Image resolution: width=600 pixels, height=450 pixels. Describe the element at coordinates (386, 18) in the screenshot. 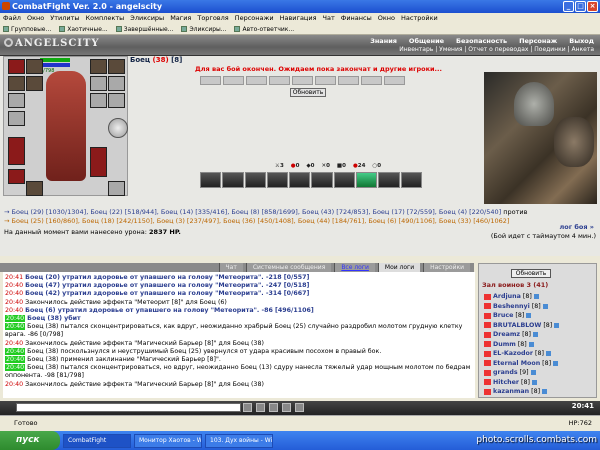

I see `menu-window2: Окно` at that location.